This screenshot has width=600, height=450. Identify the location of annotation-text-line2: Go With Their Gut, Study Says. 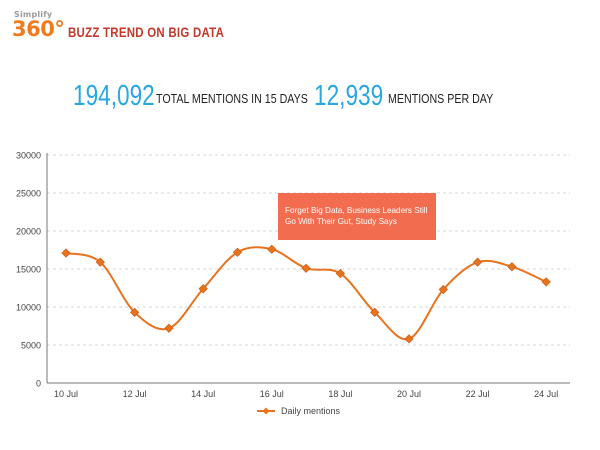
(341, 221).